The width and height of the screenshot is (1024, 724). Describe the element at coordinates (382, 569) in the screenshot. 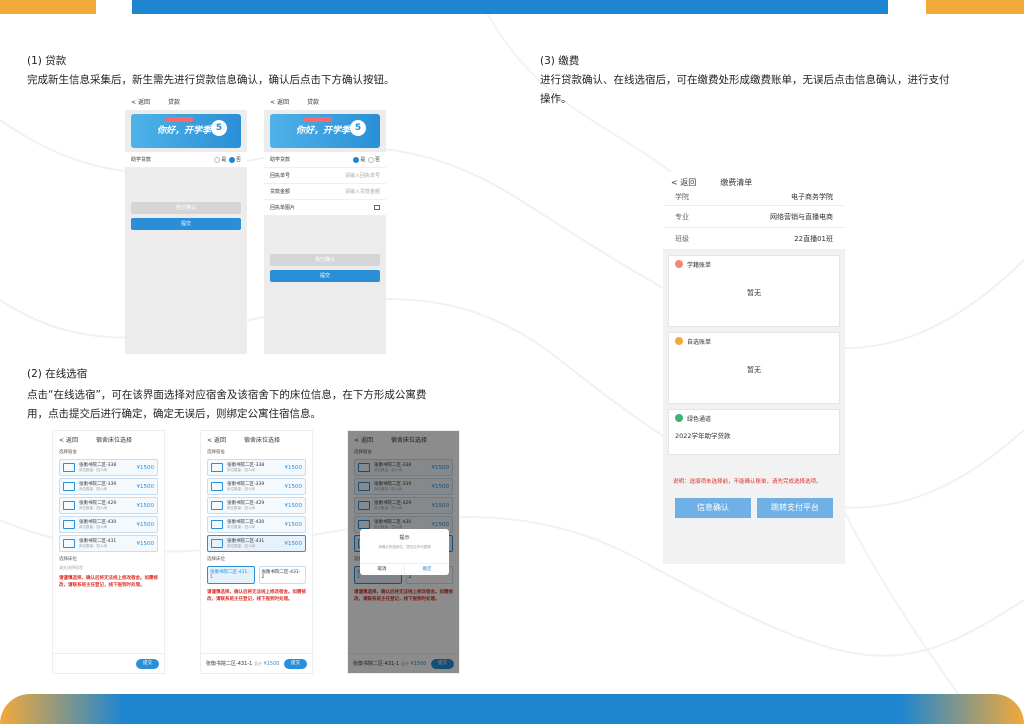

I see `dialog-cancel-button: 取消` at that location.